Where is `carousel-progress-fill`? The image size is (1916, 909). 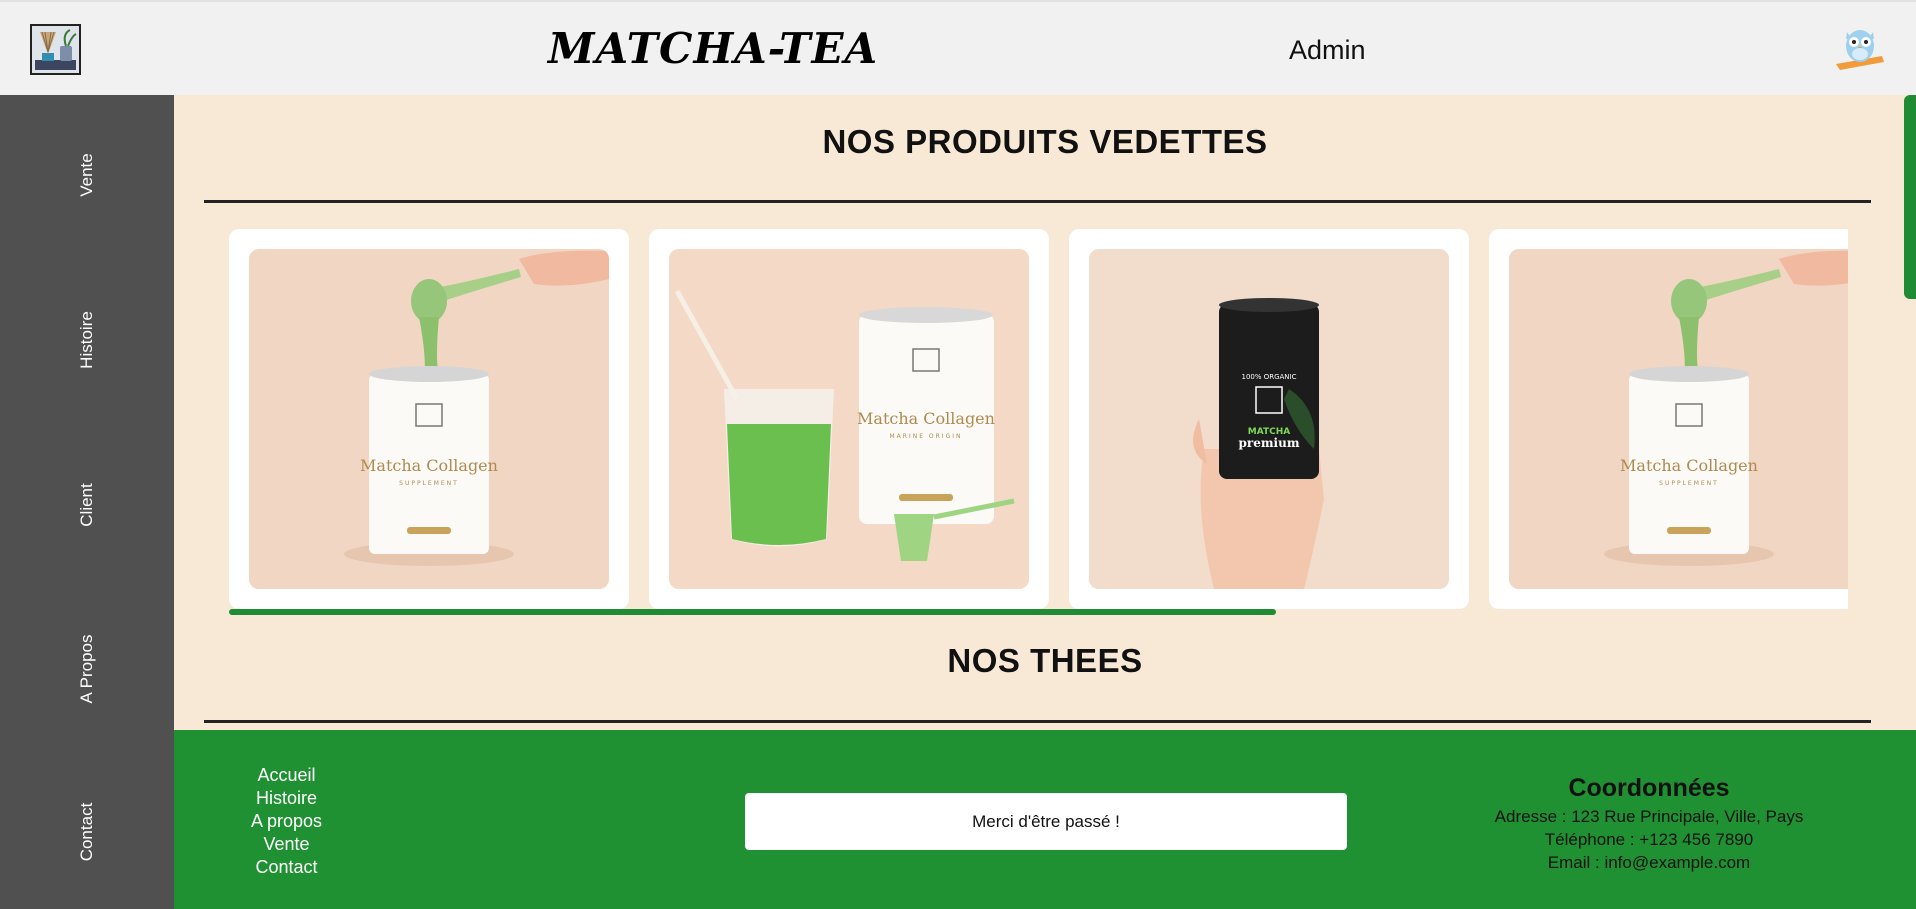 carousel-progress-fill is located at coordinates (753, 612).